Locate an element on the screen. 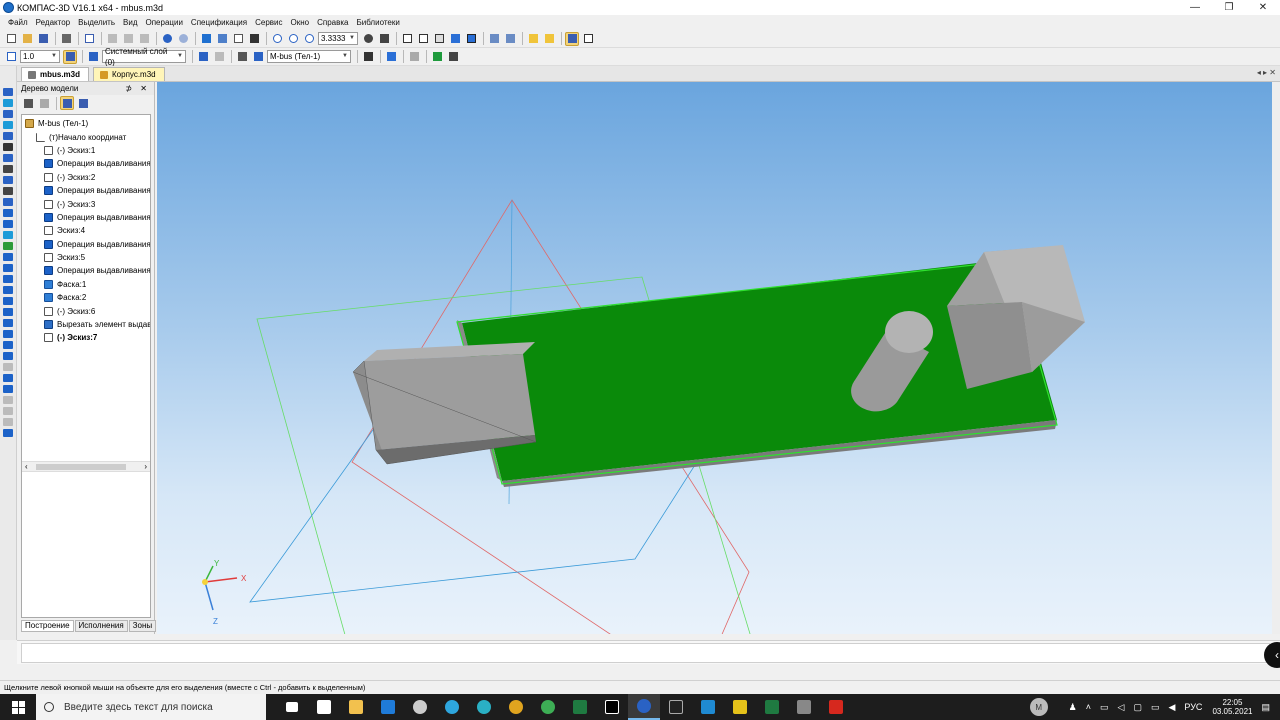 The image size is (1280, 720). menu-view: Вид is located at coordinates (130, 22).